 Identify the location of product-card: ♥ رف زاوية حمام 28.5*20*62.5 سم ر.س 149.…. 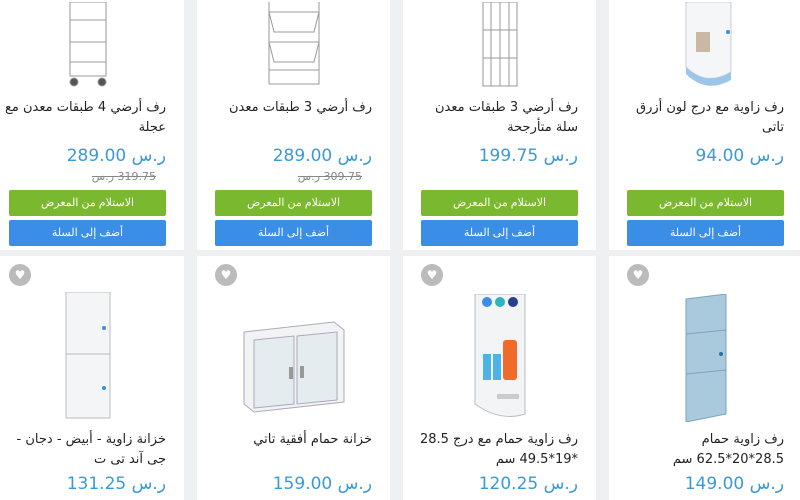
(704, 378).